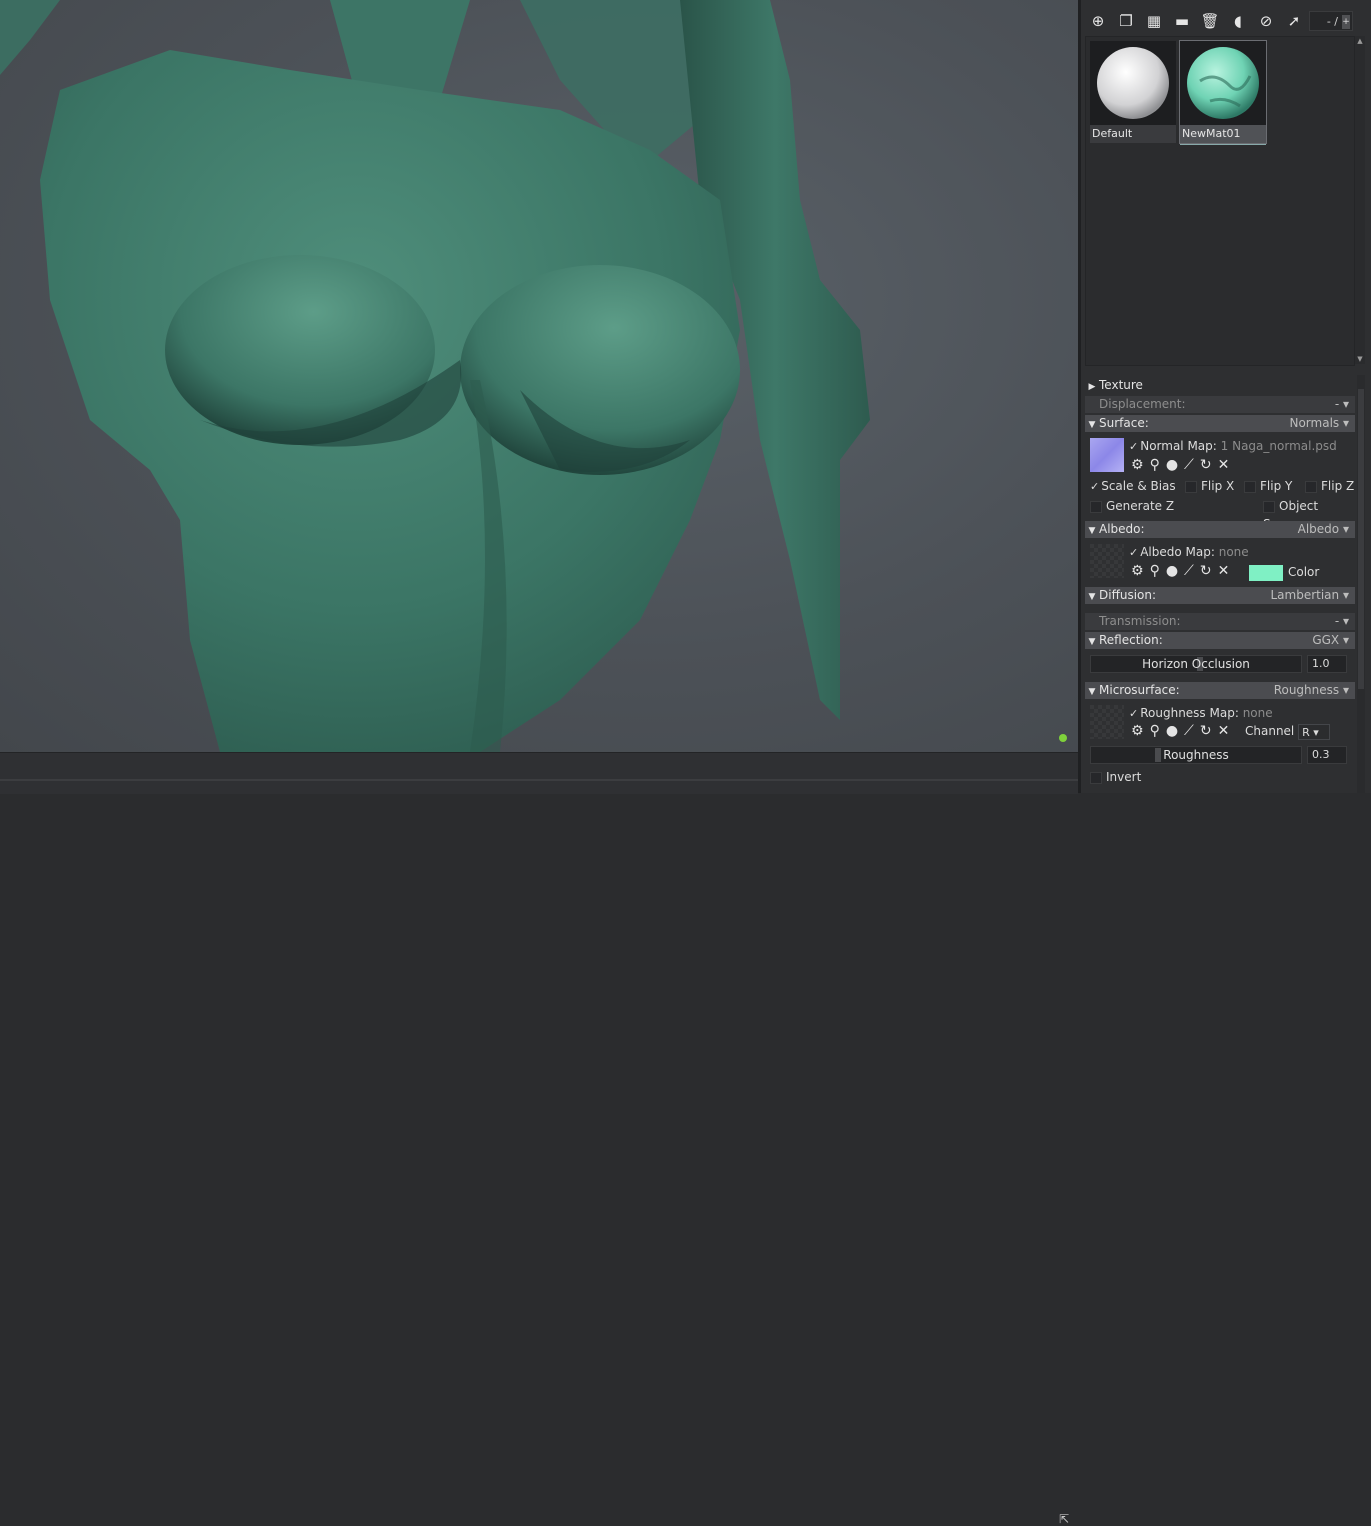 The height and width of the screenshot is (1526, 1371). Describe the element at coordinates (1327, 664) in the screenshot. I see `horizon-occlusion-value: 1.0` at that location.